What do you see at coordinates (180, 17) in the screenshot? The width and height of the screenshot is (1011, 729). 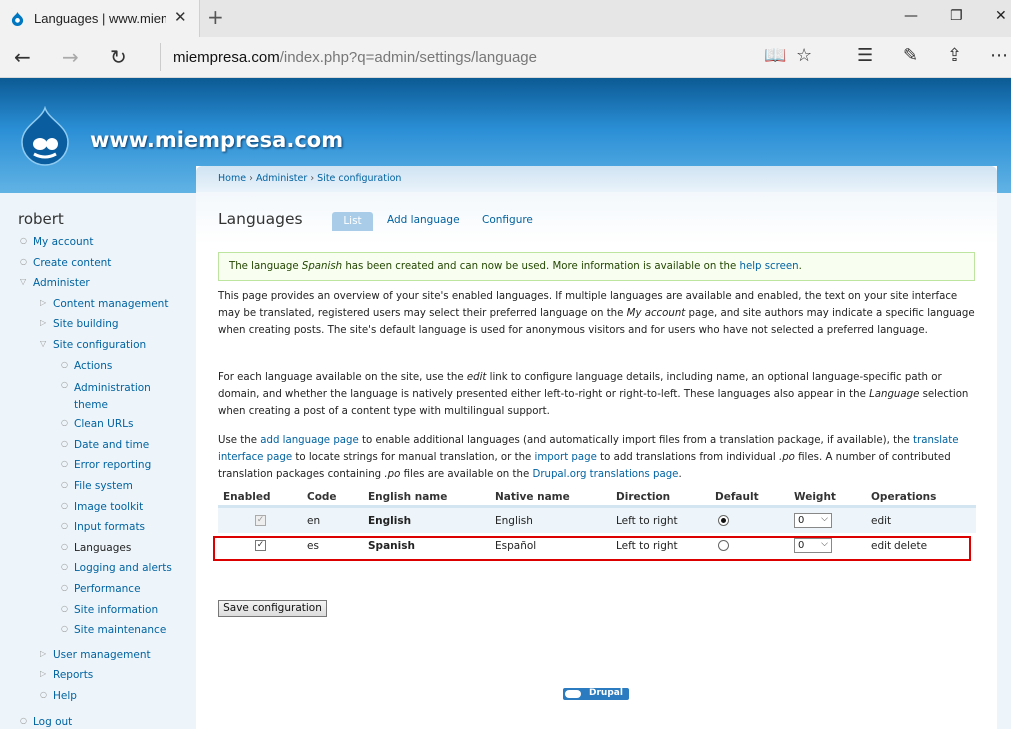 I see `close-tab-icon: ✕` at bounding box center [180, 17].